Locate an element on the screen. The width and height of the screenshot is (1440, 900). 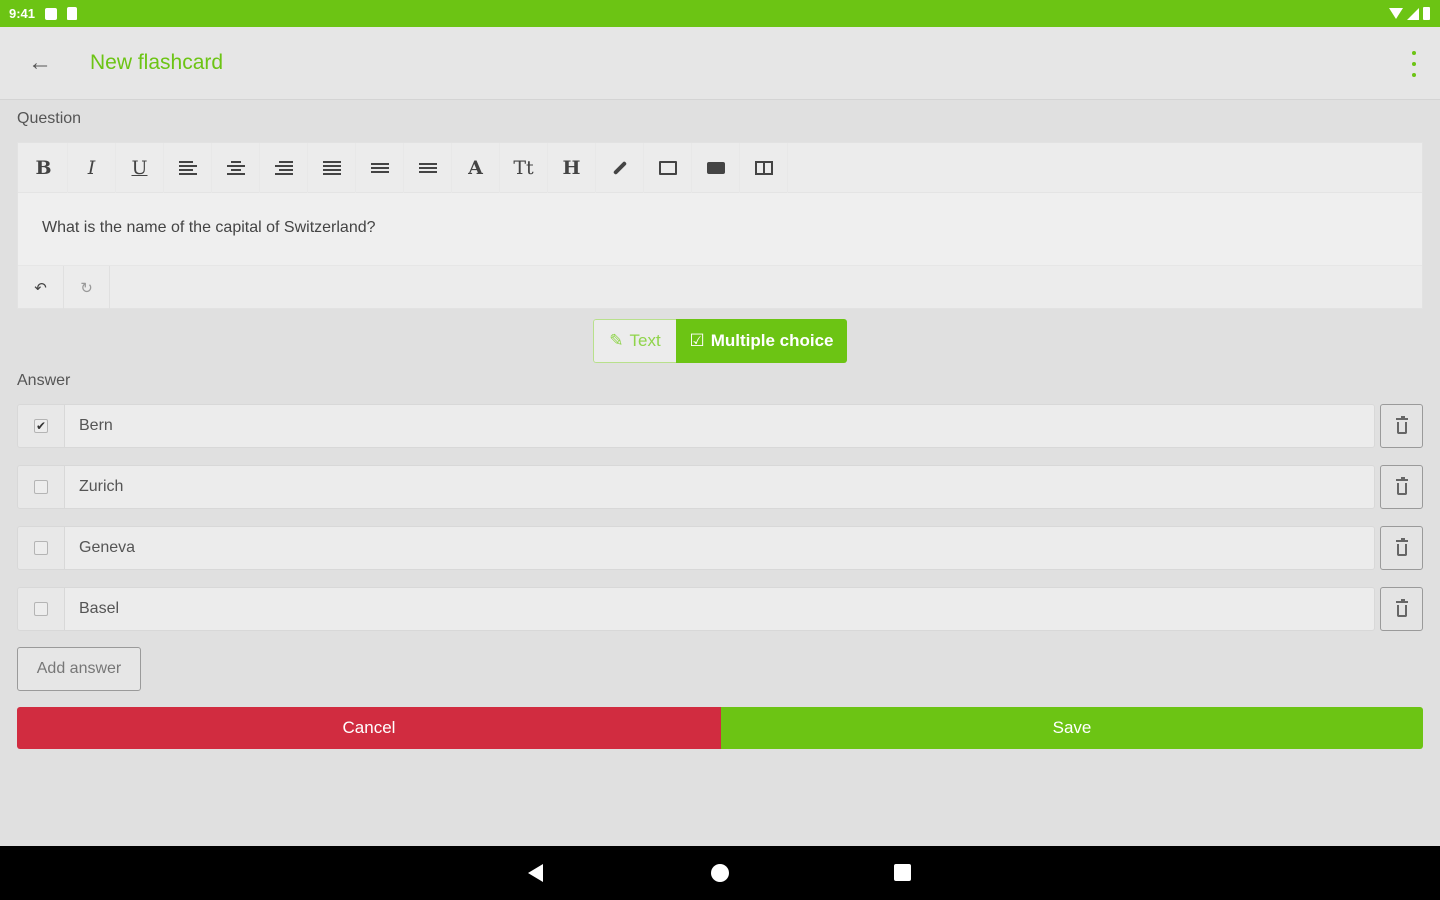
align-right-button is located at coordinates (284, 167).